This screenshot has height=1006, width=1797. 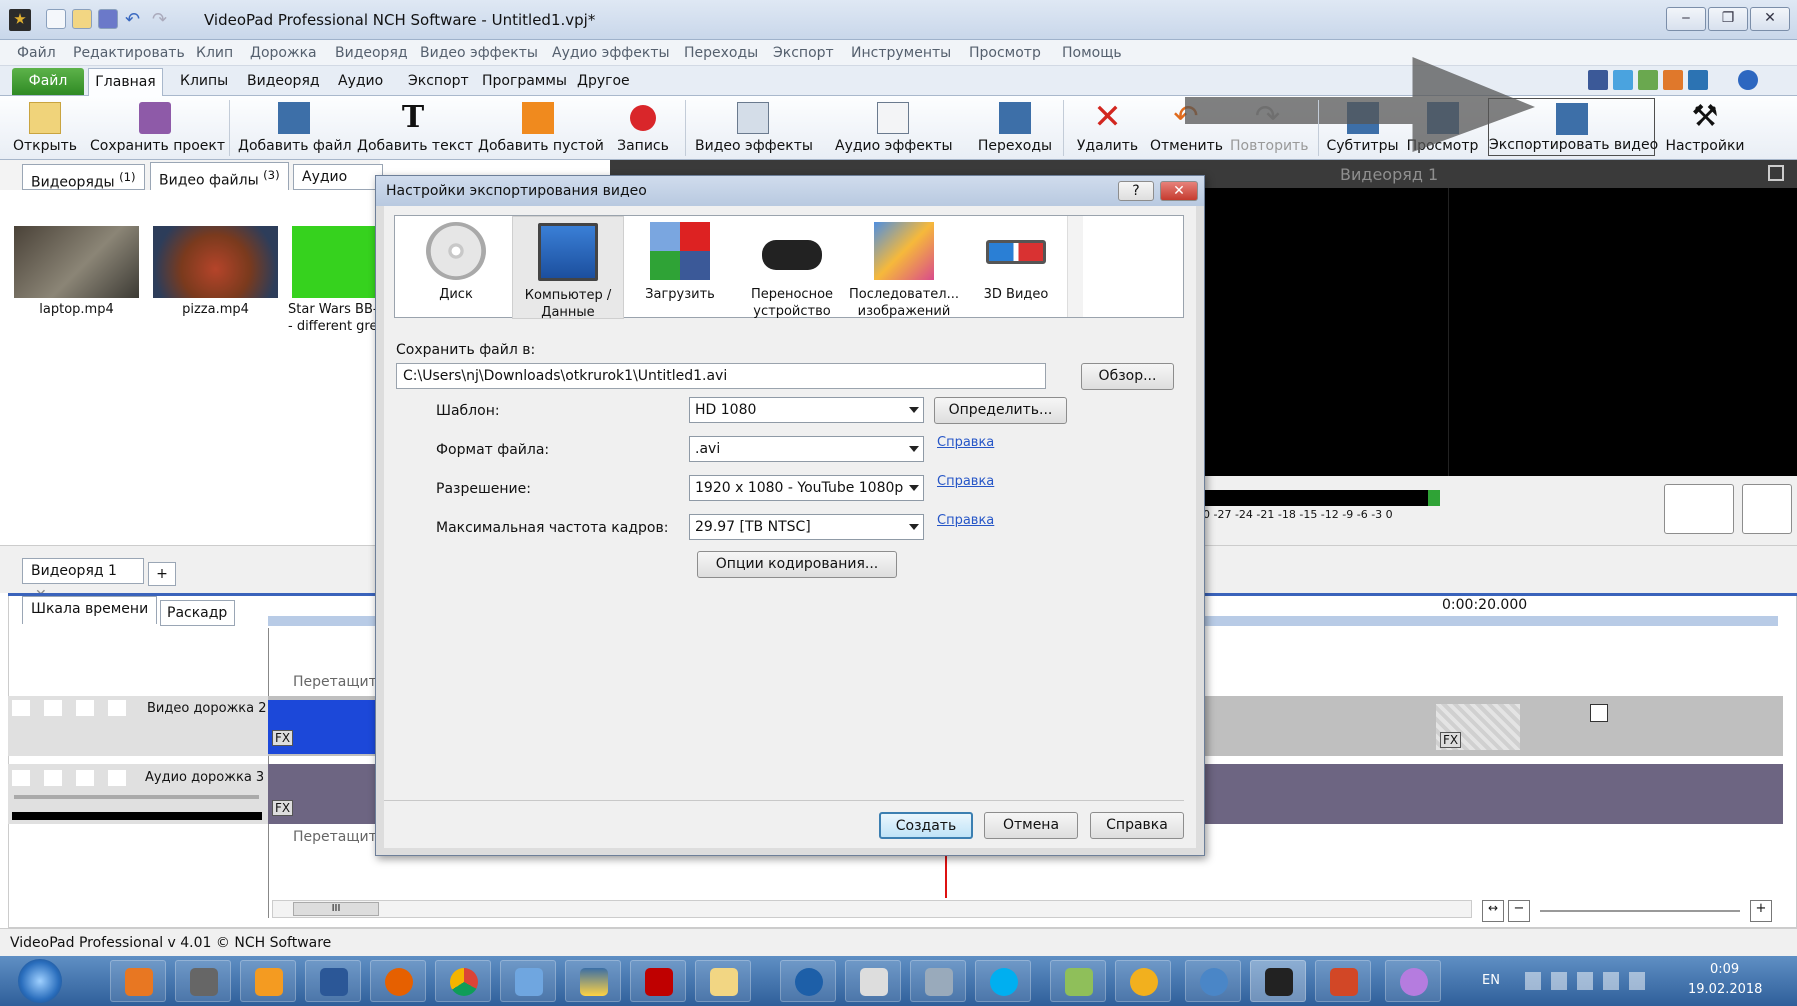 What do you see at coordinates (1585, 981) in the screenshot?
I see `tray-icons` at bounding box center [1585, 981].